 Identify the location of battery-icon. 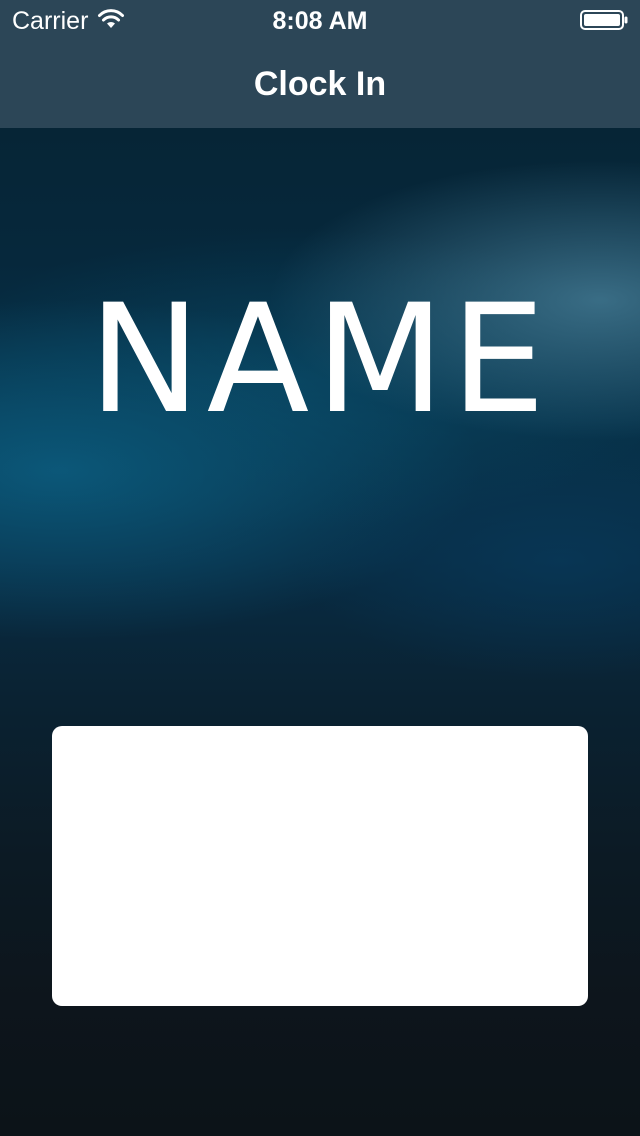
(604, 20).